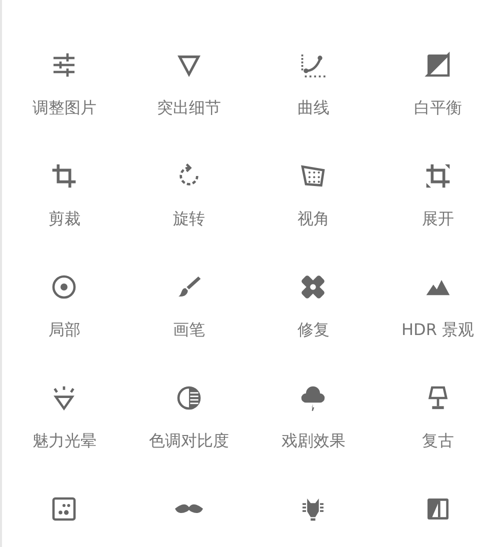 This screenshot has height=547, width=500. What do you see at coordinates (188, 108) in the screenshot?
I see `tool-label: 突出细节` at bounding box center [188, 108].